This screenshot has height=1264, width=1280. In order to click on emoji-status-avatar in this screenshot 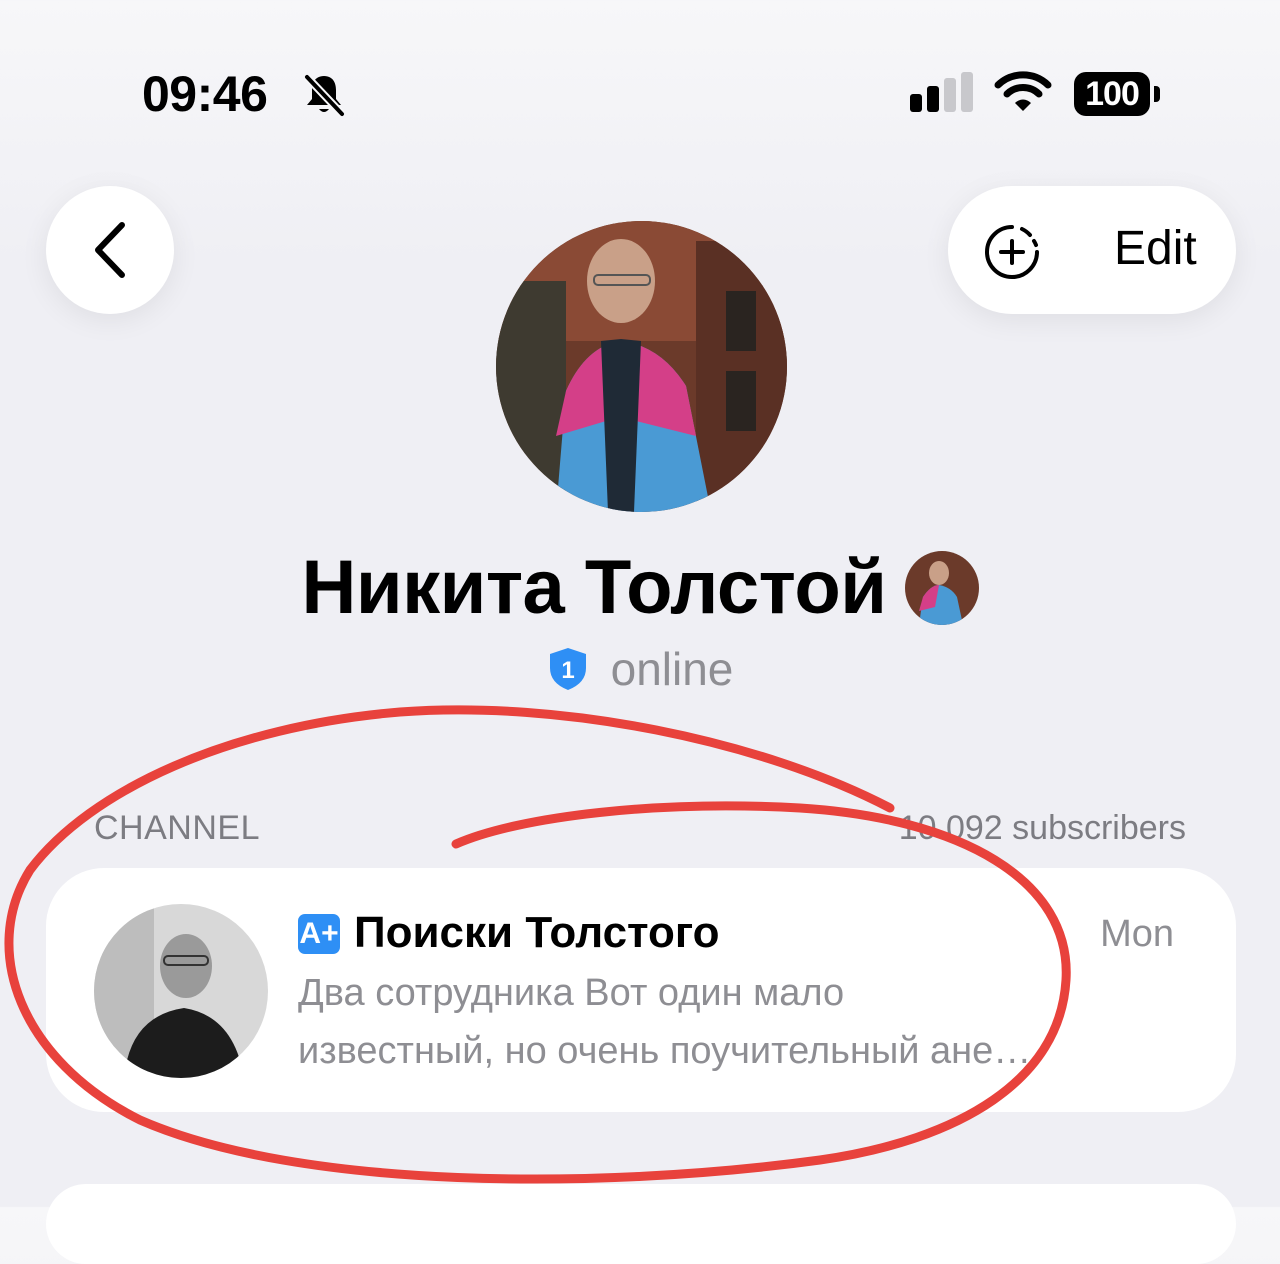, I will do `click(941, 588)`.